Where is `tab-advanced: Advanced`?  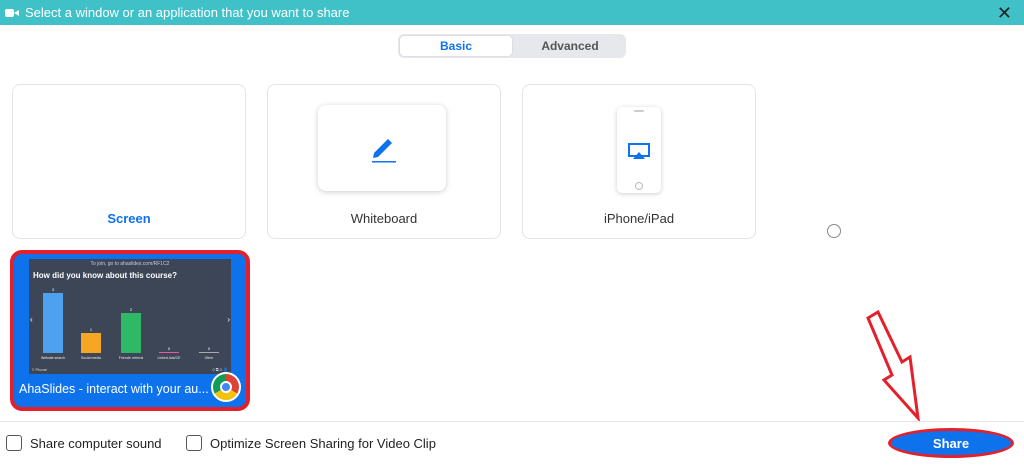 tab-advanced: Advanced is located at coordinates (570, 46).